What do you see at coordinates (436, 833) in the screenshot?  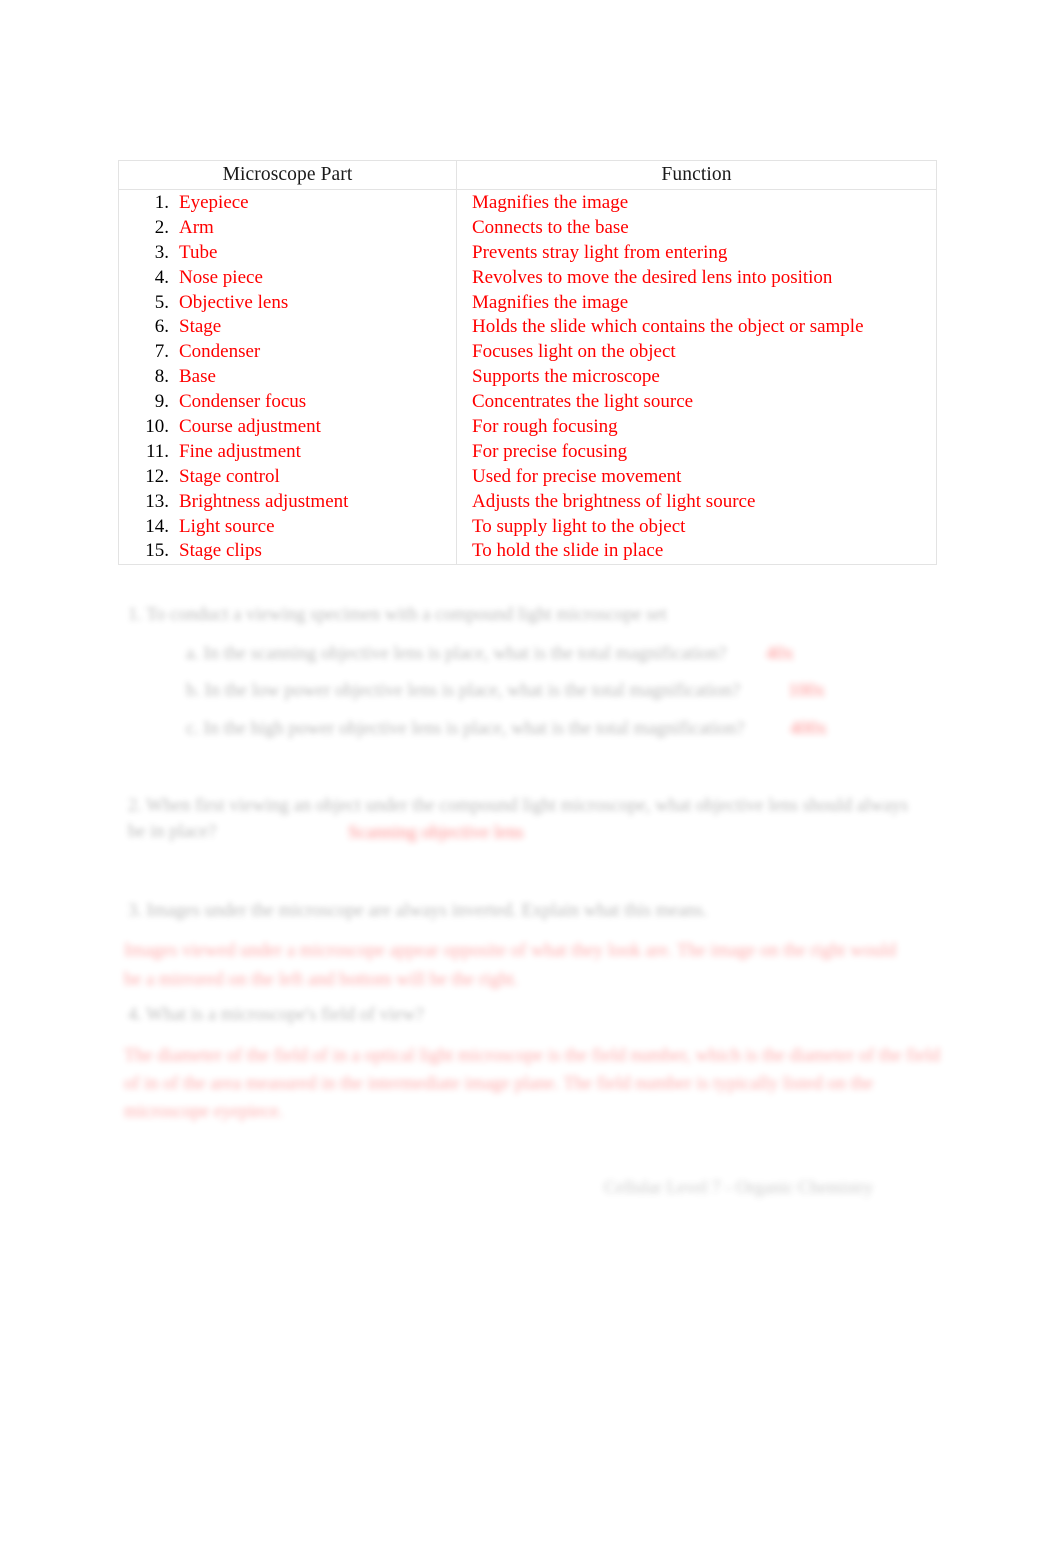 I see `question-2-answer: Scanning objective lens` at bounding box center [436, 833].